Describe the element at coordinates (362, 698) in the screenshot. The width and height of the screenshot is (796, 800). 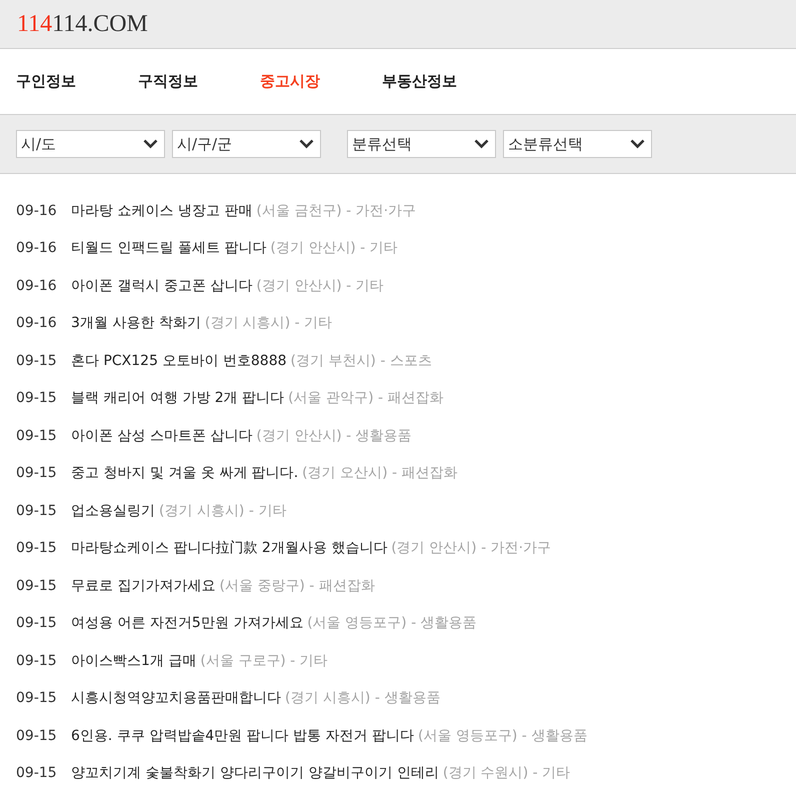
I see `post-location-category: (경기 시흥시) - 생활용품` at that location.